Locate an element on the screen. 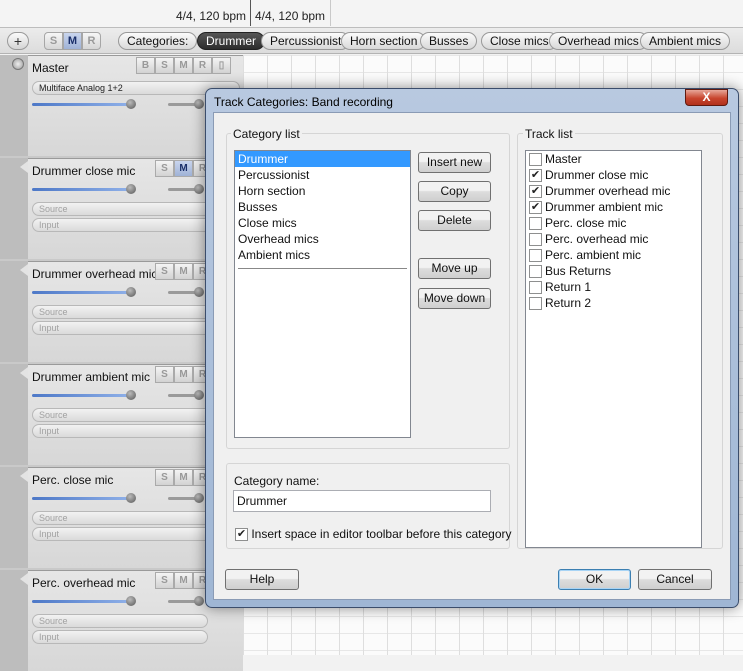  copy-button: Copy is located at coordinates (454, 191).